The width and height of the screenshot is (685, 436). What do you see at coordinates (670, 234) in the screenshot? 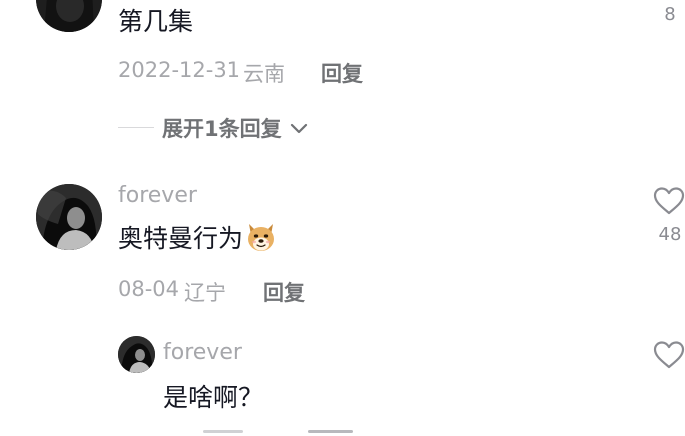
I see `like-count: 48` at bounding box center [670, 234].